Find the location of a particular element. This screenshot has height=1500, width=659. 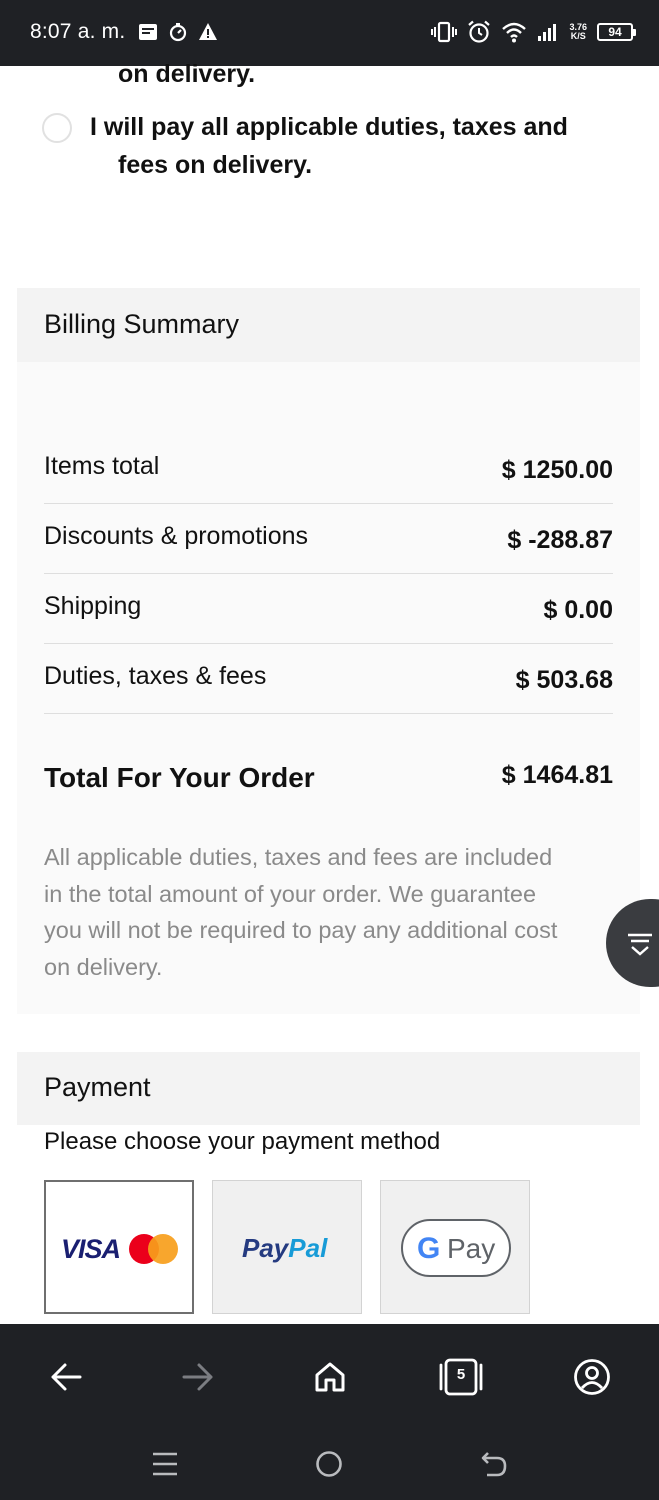

payment-method-prompt: Please choose your payment method is located at coordinates (242, 1141).